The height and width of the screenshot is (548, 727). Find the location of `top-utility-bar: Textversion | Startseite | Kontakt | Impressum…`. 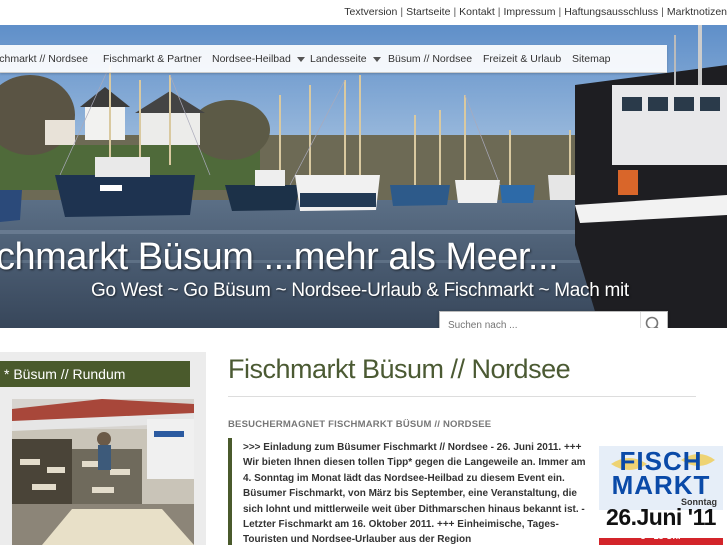

top-utility-bar: Textversion | Startseite | Kontakt | Impressum… is located at coordinates (363, 12).